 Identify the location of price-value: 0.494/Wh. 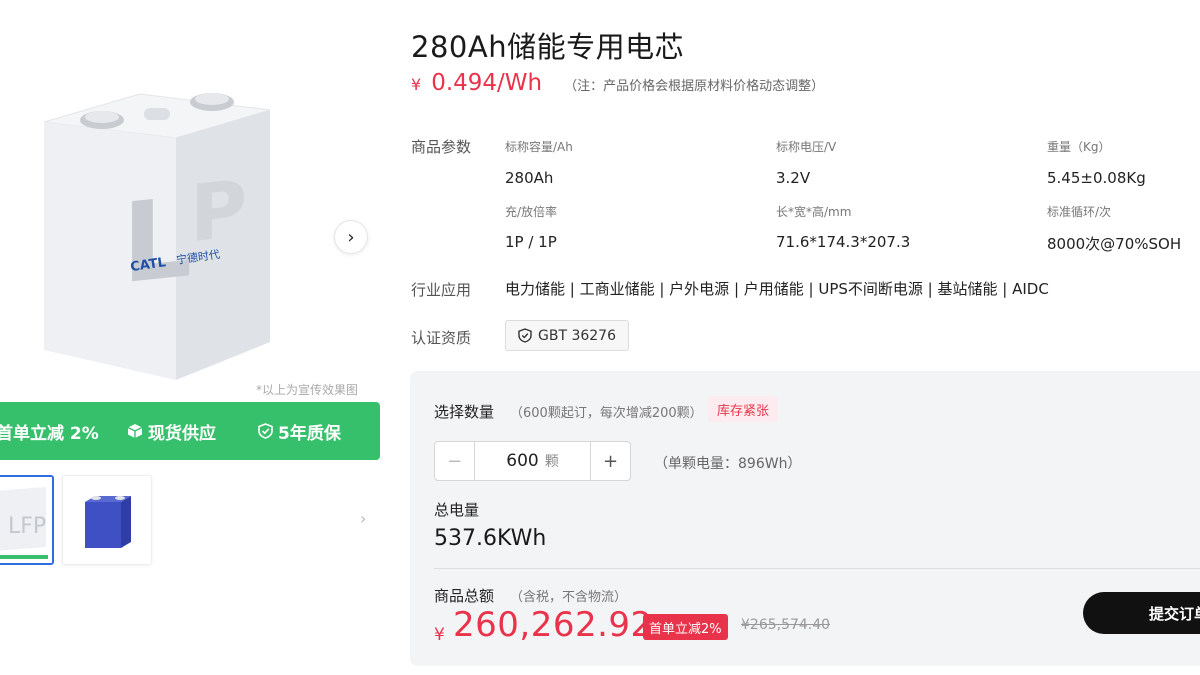
(487, 83).